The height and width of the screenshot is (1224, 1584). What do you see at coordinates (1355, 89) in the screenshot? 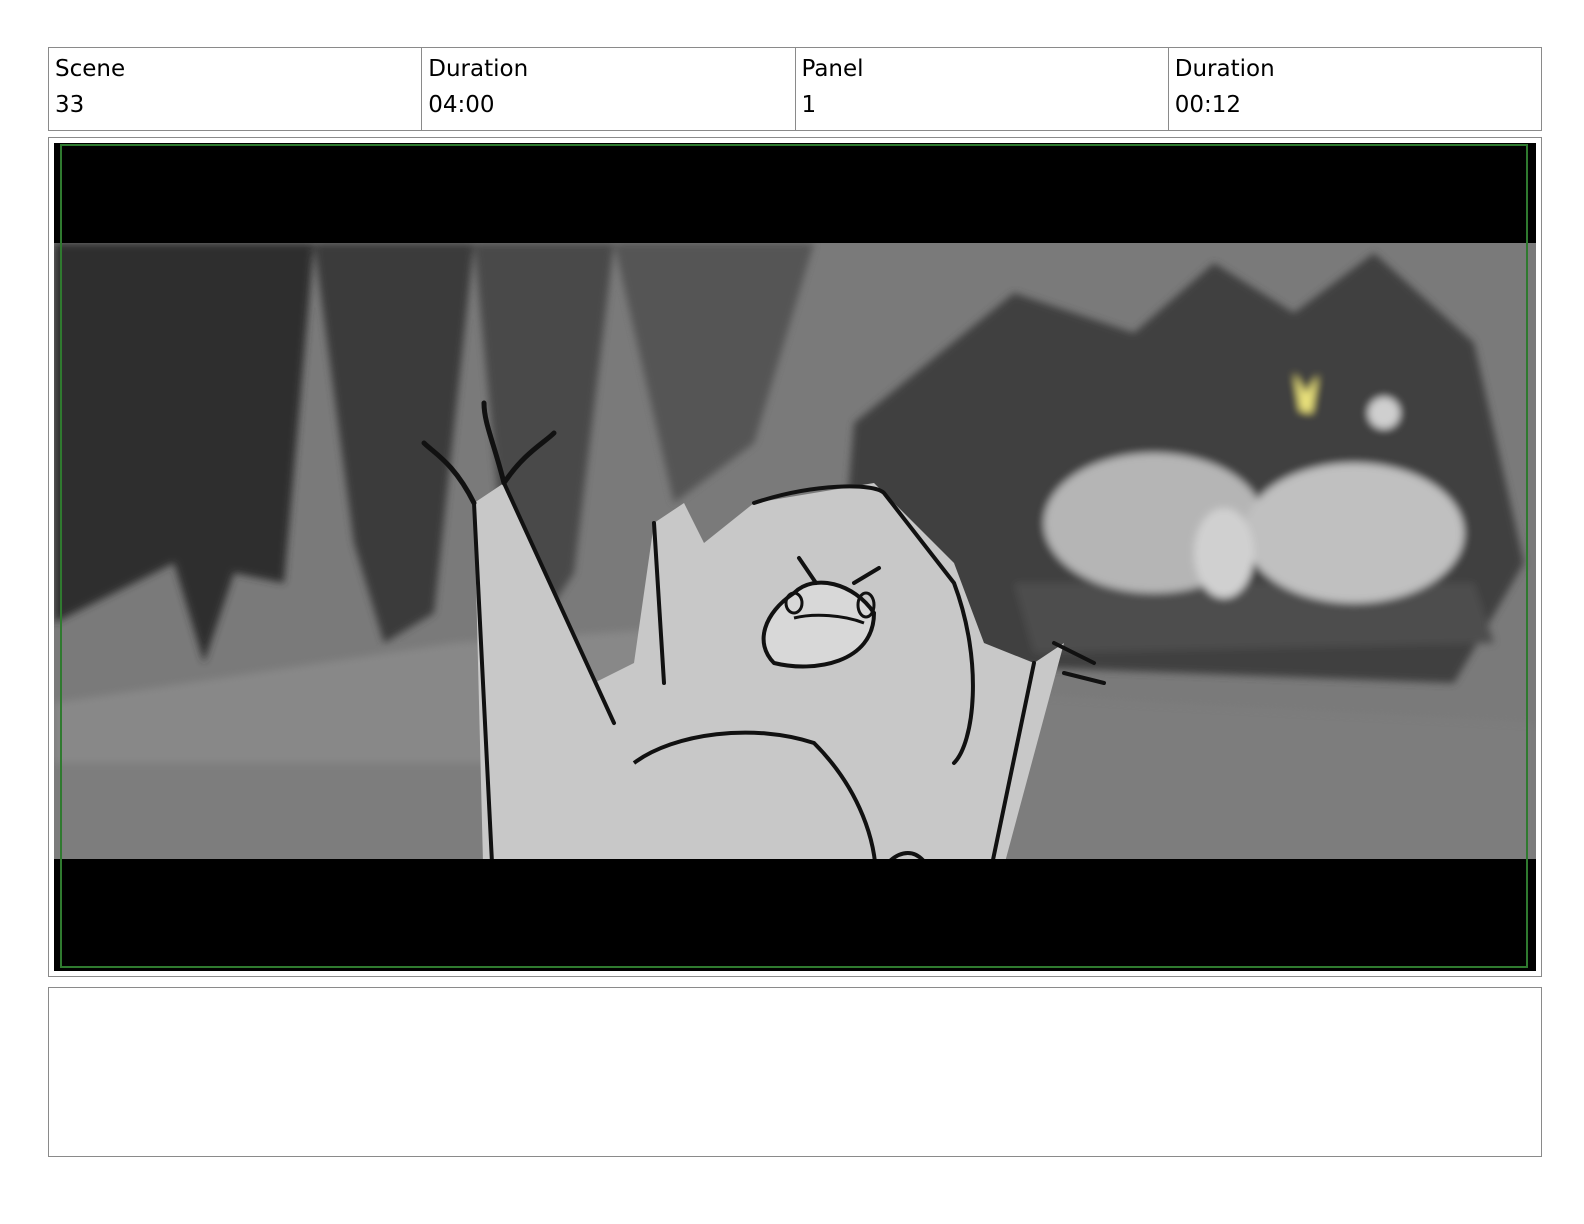
I see `panel-duration-cell: Duration 00:12` at bounding box center [1355, 89].